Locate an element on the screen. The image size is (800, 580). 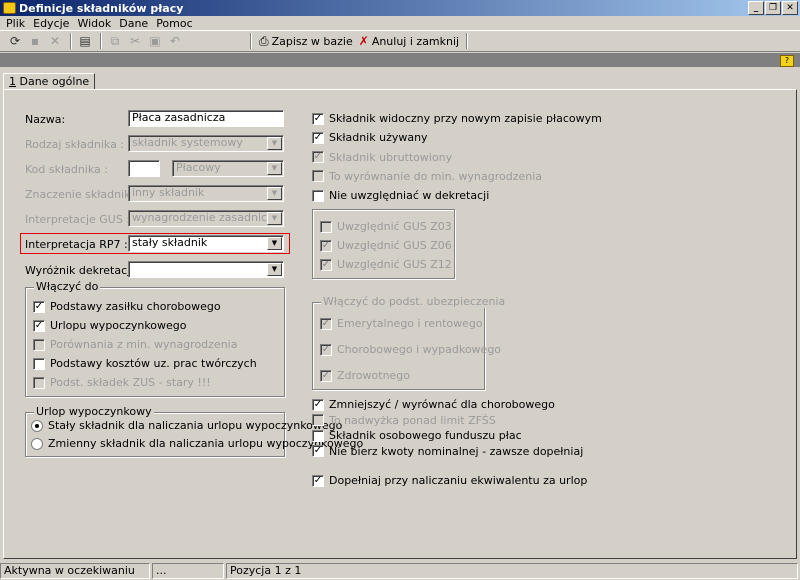
right-top-checkbox-1: ✓ Składnik używany is located at coordinates (370, 137).